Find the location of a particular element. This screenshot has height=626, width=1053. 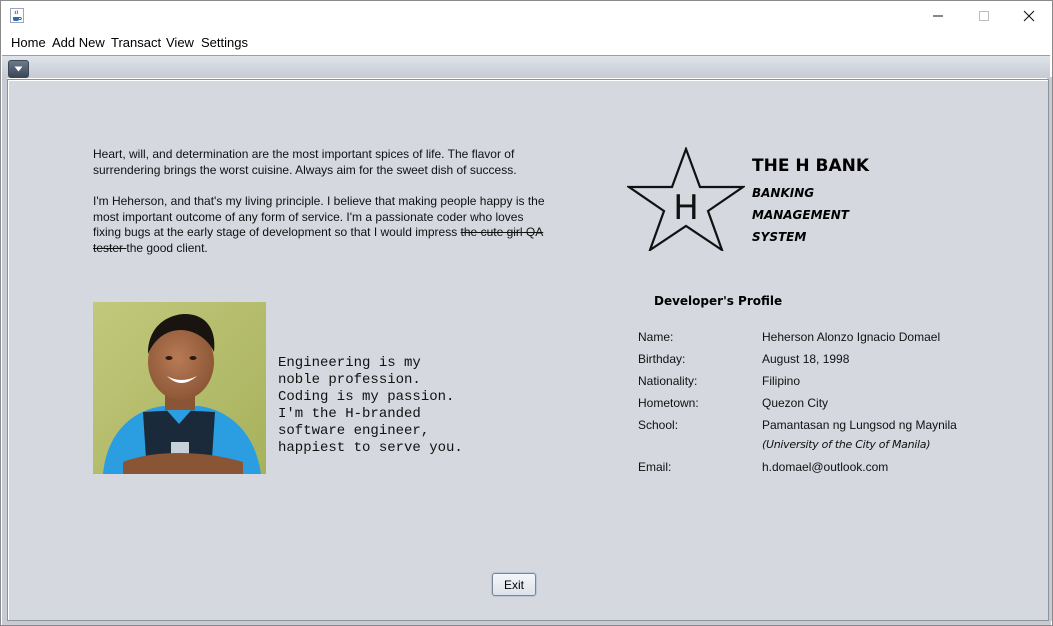

principle-end: the good client. is located at coordinates (167, 247).